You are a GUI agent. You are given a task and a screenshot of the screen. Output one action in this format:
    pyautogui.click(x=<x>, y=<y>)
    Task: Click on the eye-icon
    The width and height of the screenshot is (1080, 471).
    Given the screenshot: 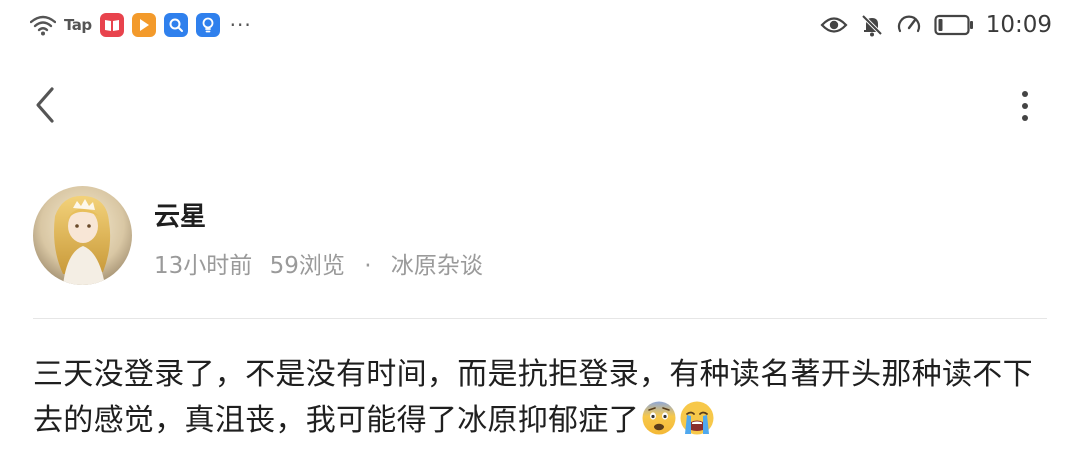 What is the action you would take?
    pyautogui.click(x=834, y=25)
    